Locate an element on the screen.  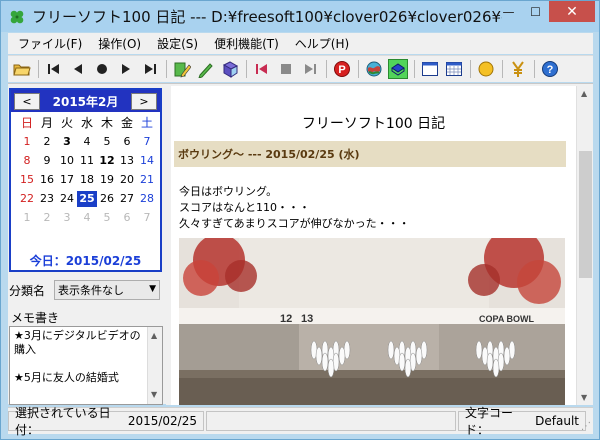
photo-lane-number: 13 is located at coordinates (307, 319).